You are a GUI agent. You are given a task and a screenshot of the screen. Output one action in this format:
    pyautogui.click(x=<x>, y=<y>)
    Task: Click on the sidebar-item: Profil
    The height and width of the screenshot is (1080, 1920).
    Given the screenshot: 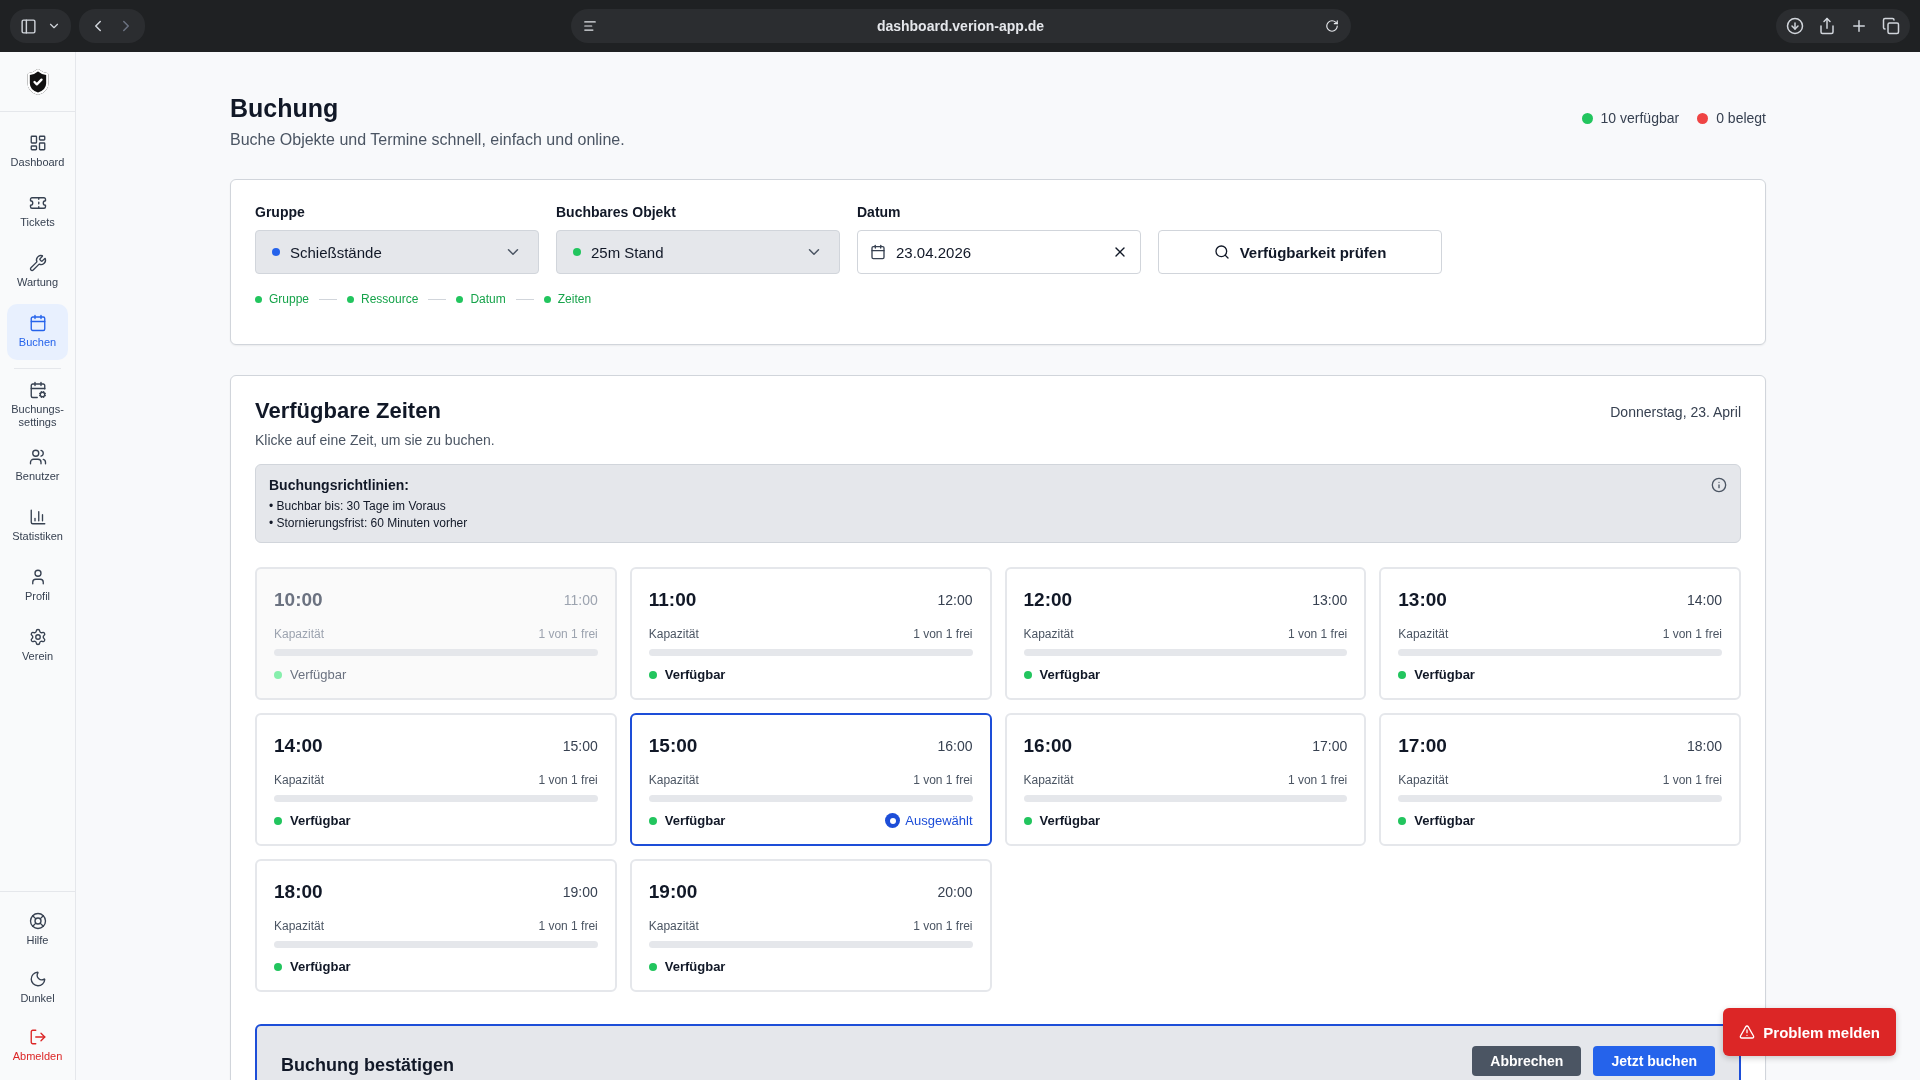 What is the action you would take?
    pyautogui.click(x=37, y=585)
    